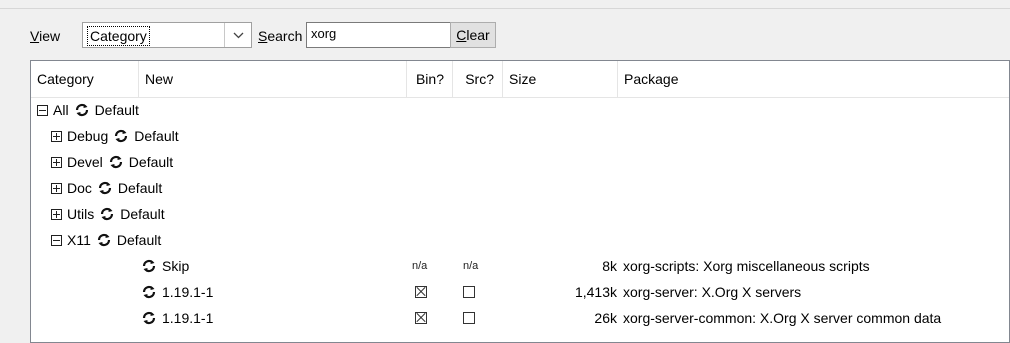 The image size is (1010, 343). What do you see at coordinates (79, 240) in the screenshot?
I see `category-name: X11` at bounding box center [79, 240].